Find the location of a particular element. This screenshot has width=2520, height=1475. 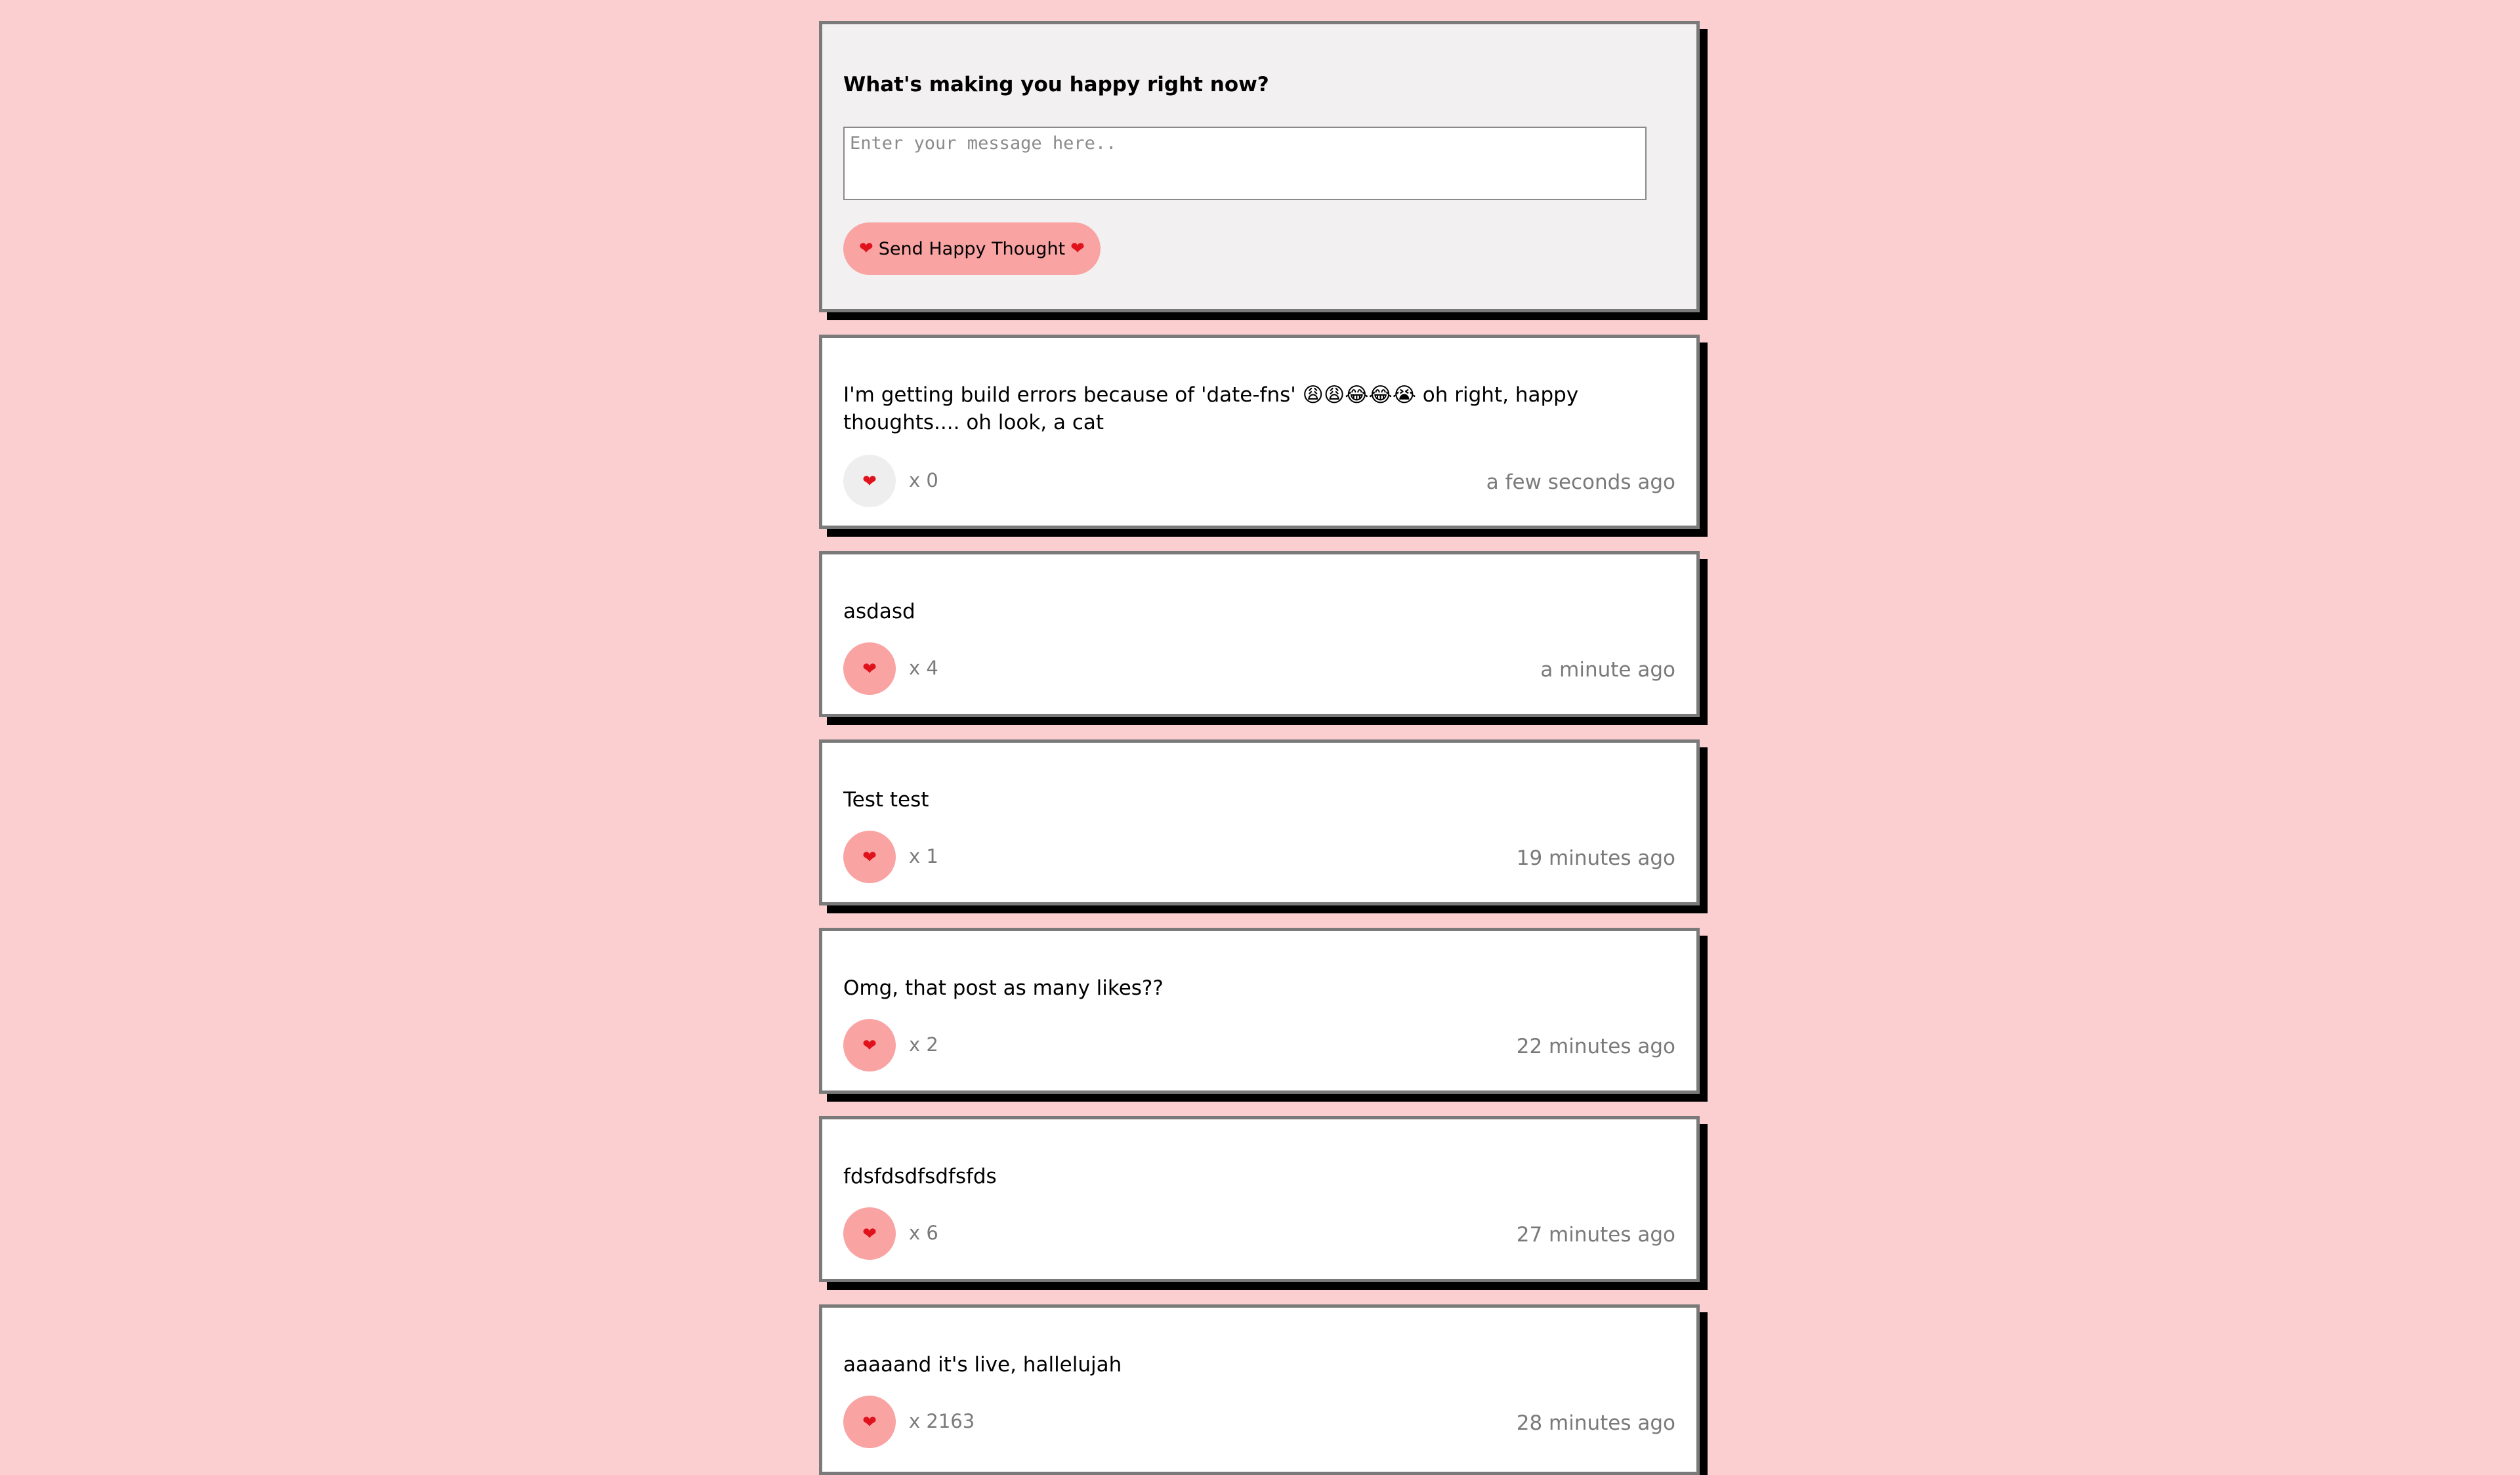

thought-message: Omg, that post as many likes?? is located at coordinates (1003, 988).